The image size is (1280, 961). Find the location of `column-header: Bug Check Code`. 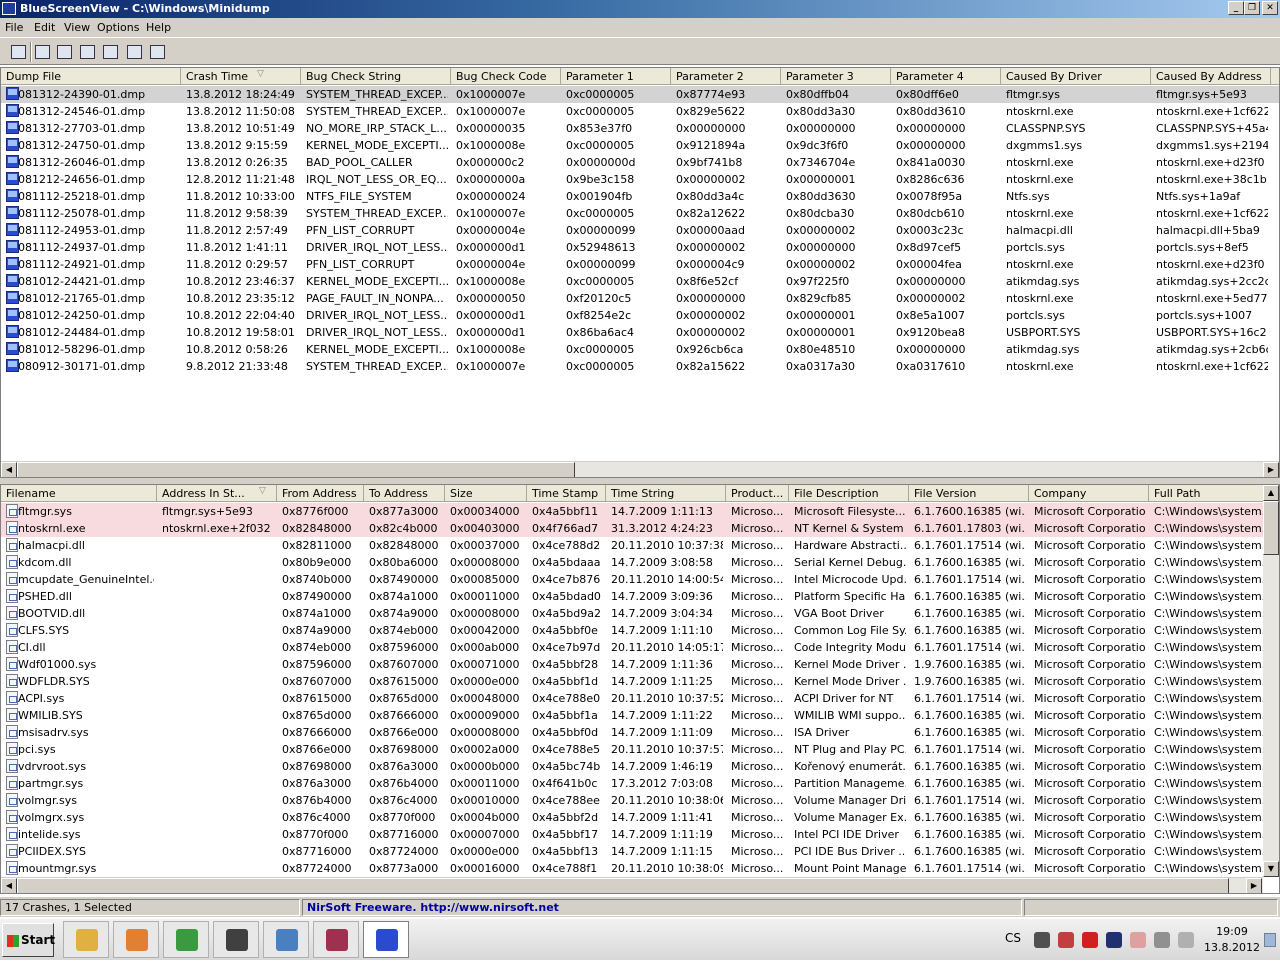

column-header: Bug Check Code is located at coordinates (506, 76).